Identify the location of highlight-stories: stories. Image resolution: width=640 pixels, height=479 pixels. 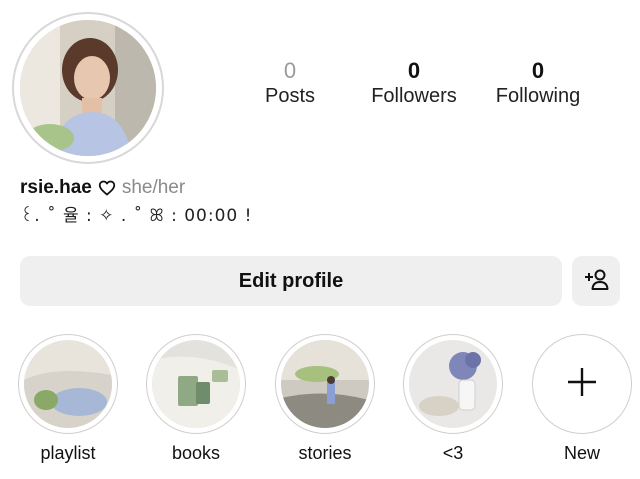
(325, 399).